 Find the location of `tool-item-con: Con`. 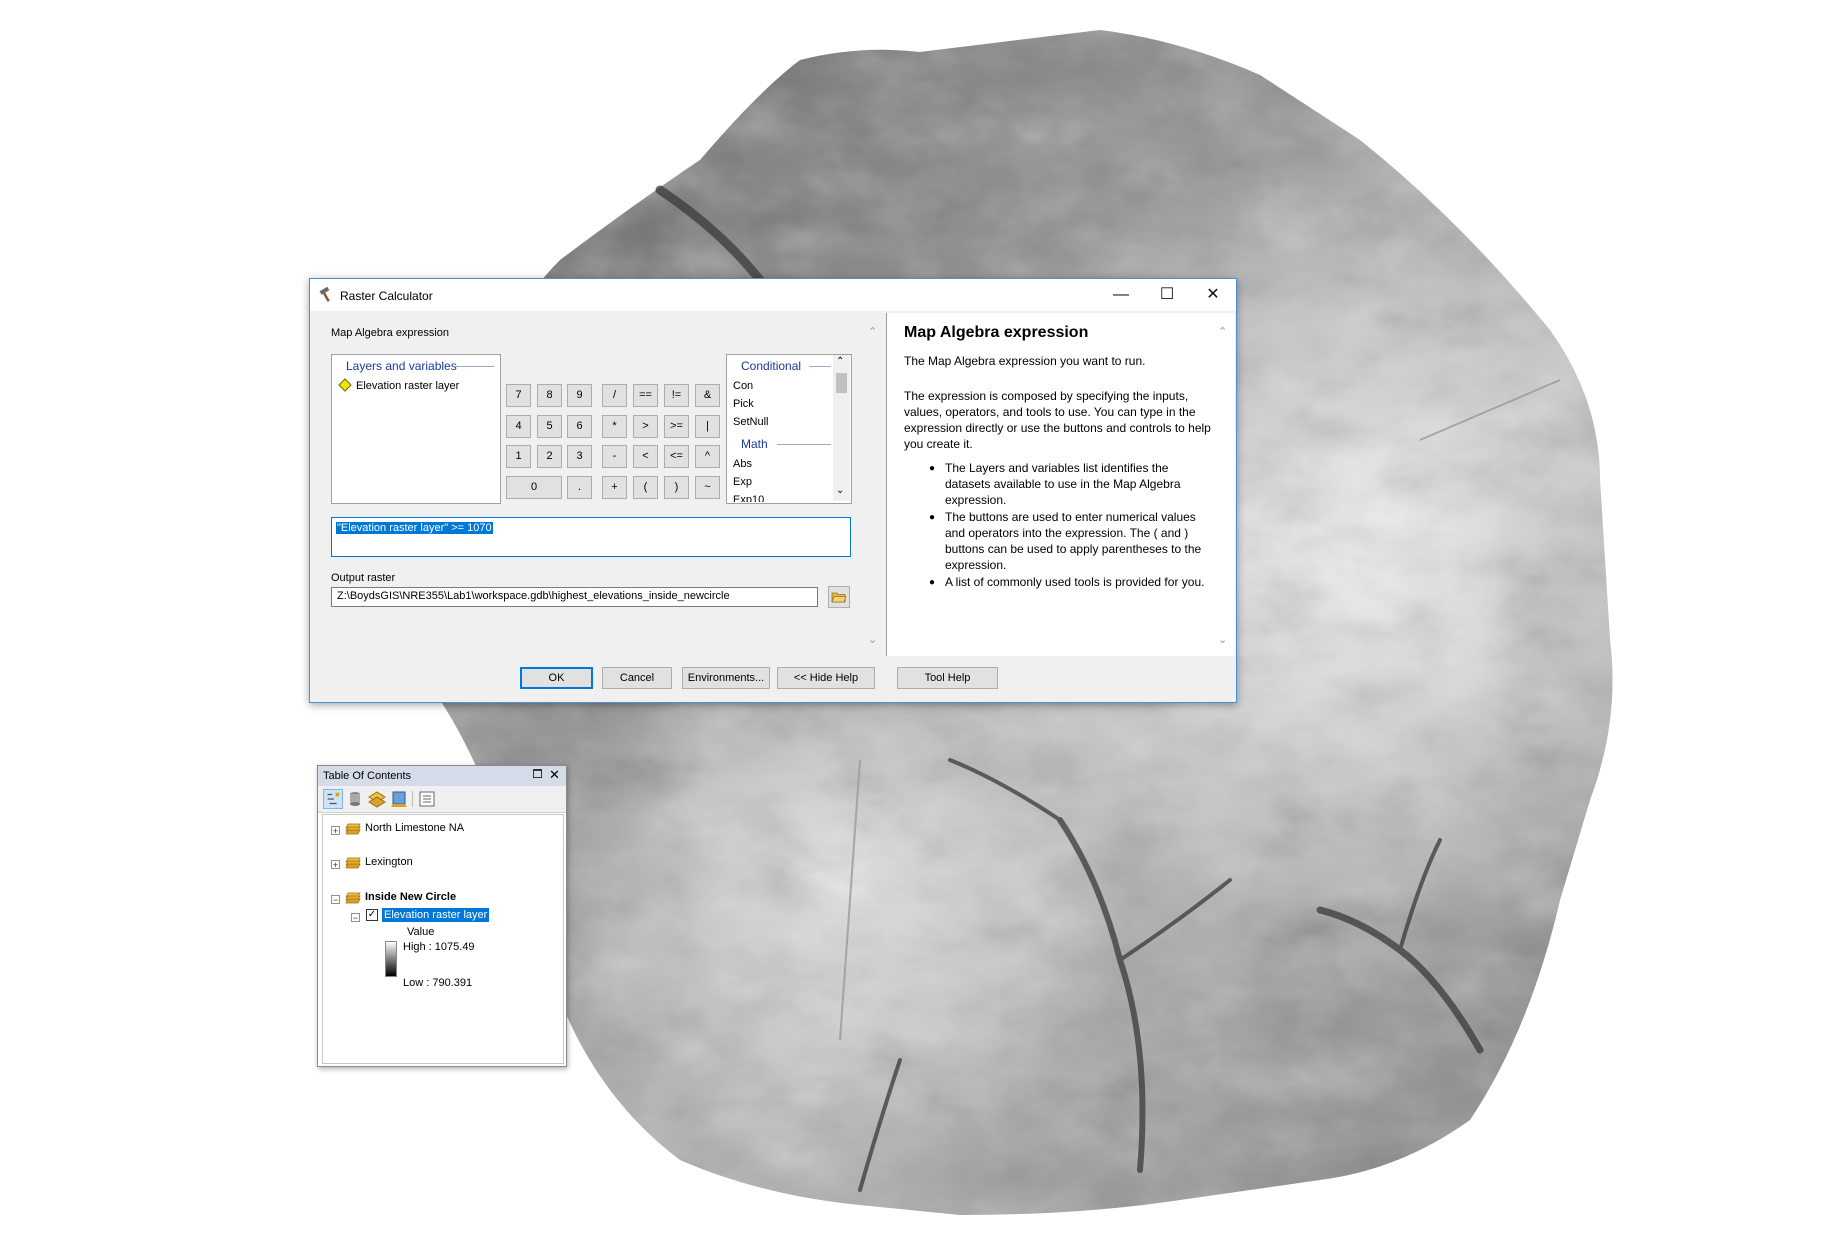

tool-item-con: Con is located at coordinates (743, 386).